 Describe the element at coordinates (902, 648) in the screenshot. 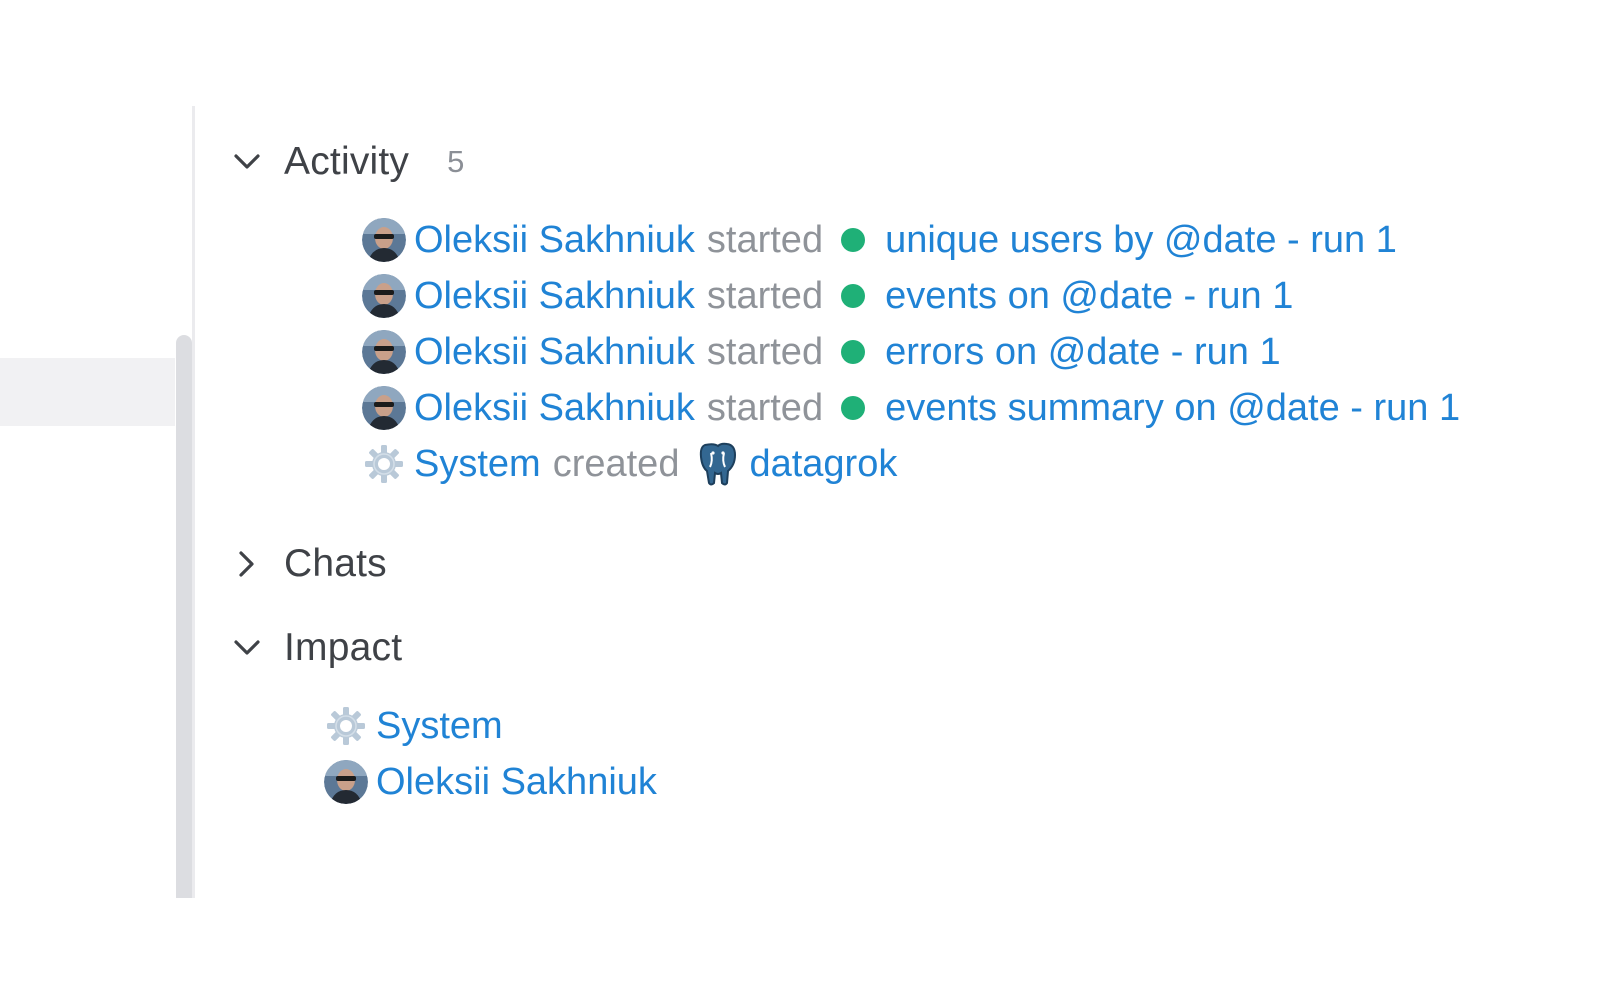

I see `impact-header: Impact` at that location.